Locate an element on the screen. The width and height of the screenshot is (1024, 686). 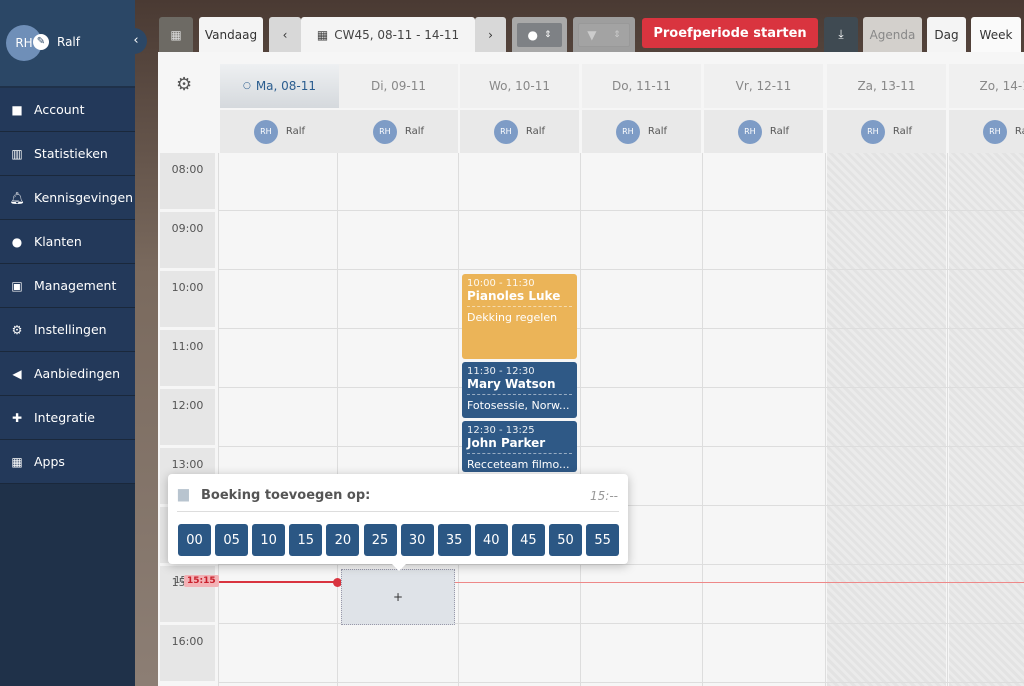
prev-week-button: ‹ is located at coordinates (285, 34).